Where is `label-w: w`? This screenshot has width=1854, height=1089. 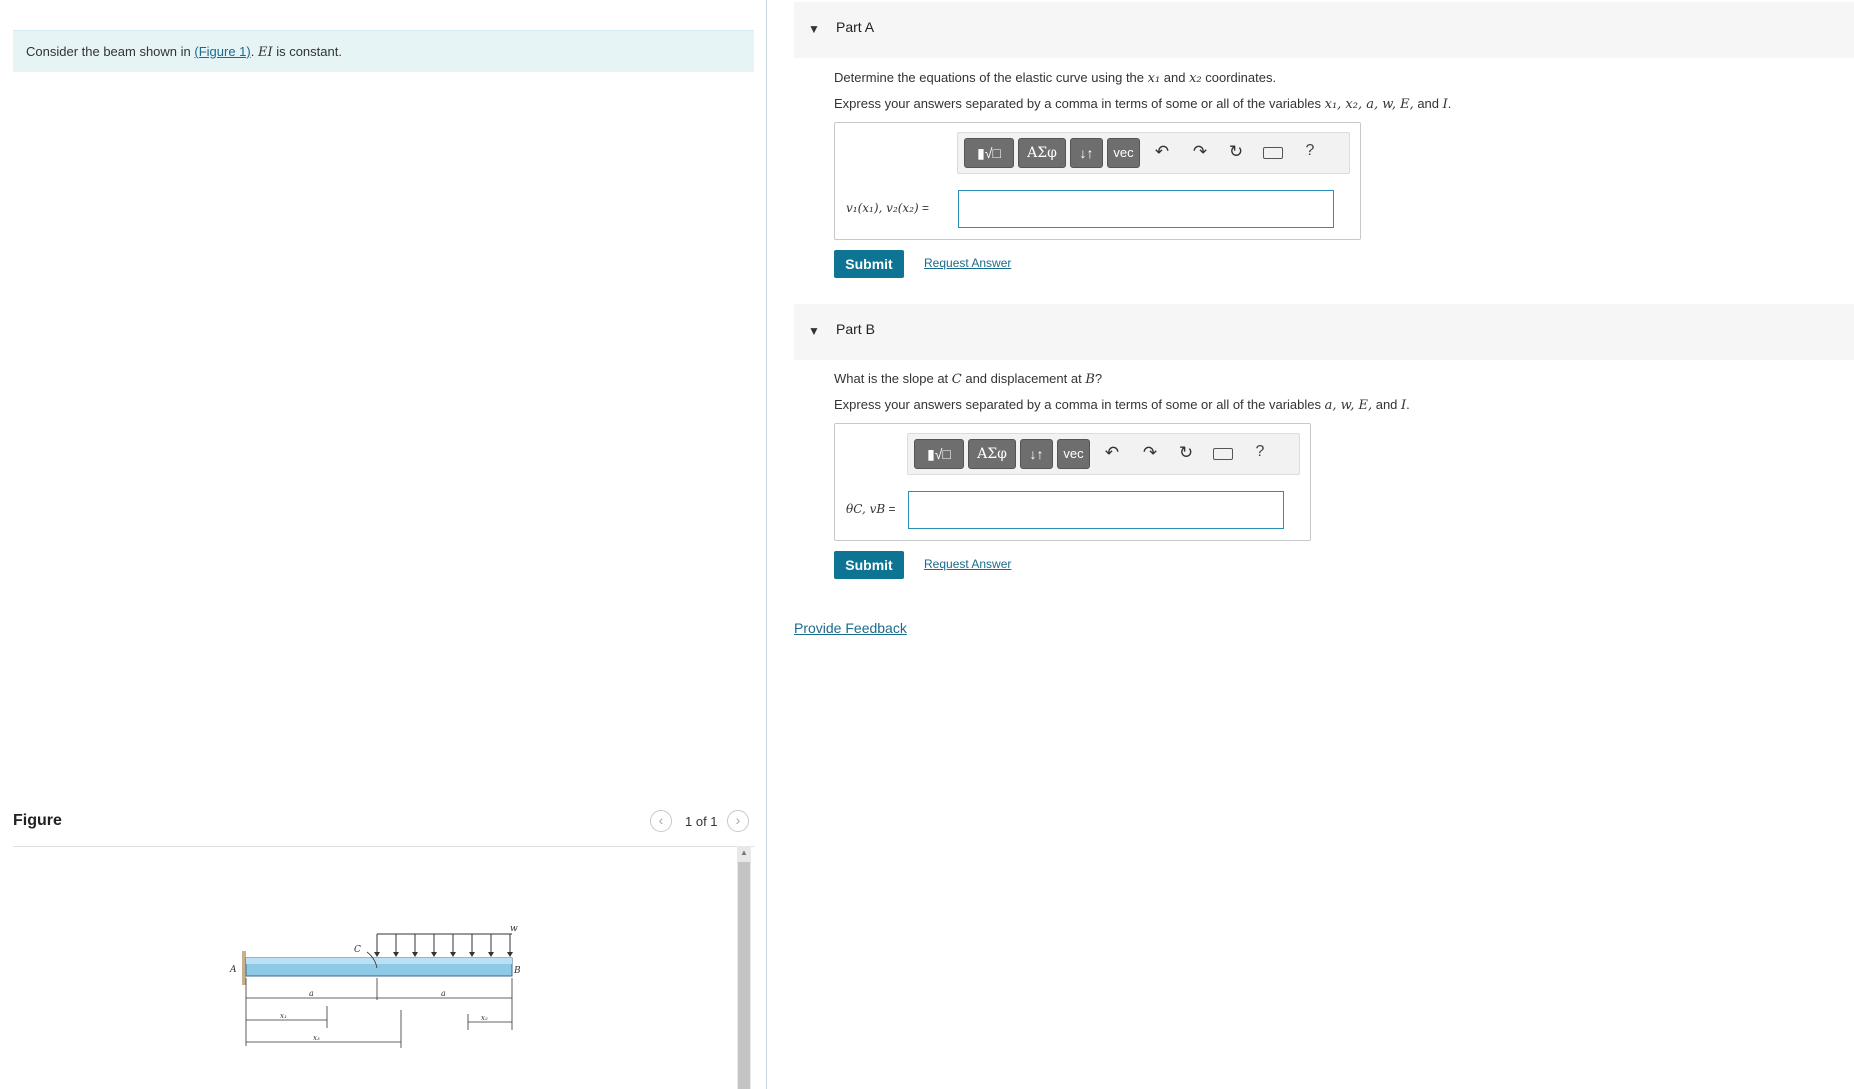 label-w: w is located at coordinates (514, 929).